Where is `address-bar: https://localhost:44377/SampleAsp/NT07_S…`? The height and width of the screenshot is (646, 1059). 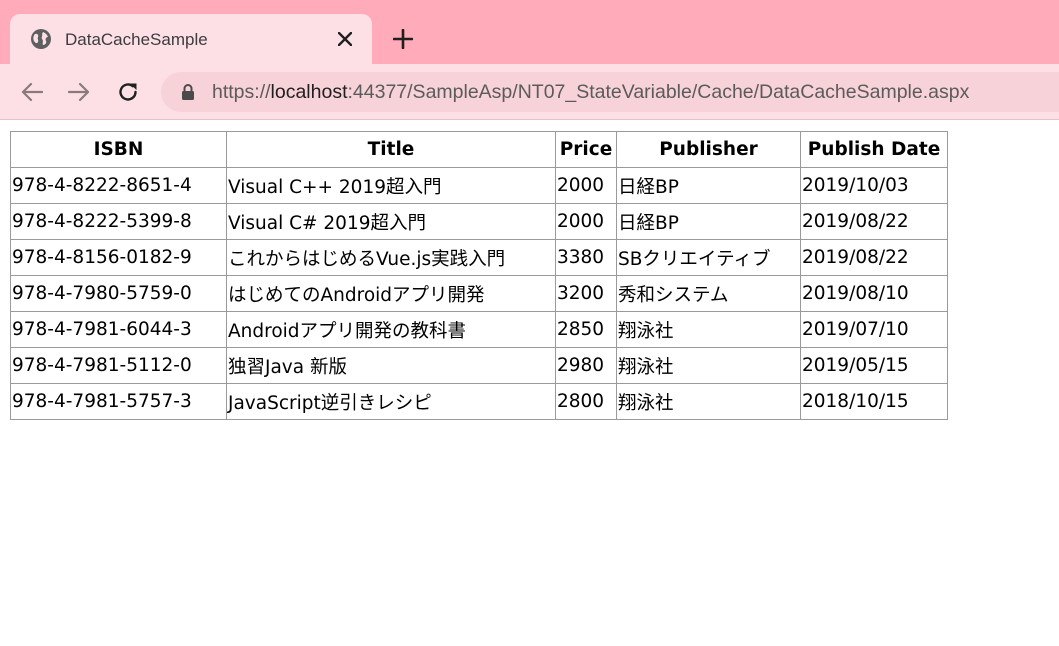 address-bar: https://localhost:44377/SampleAsp/NT07_S… is located at coordinates (610, 92).